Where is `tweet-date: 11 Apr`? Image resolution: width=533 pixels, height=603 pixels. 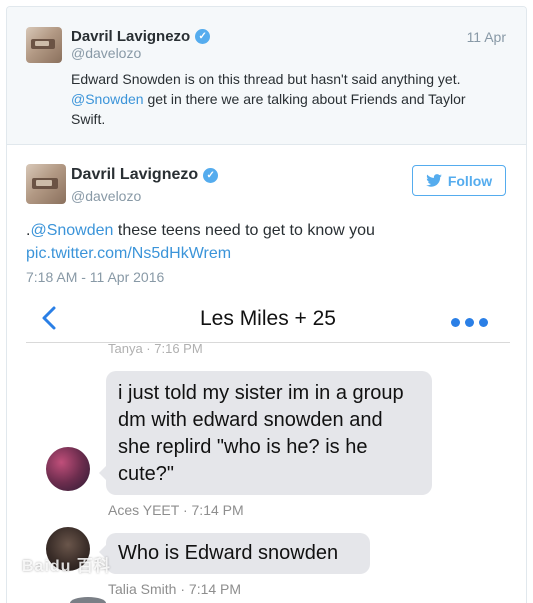
tweet-date: 11 Apr is located at coordinates (486, 37).